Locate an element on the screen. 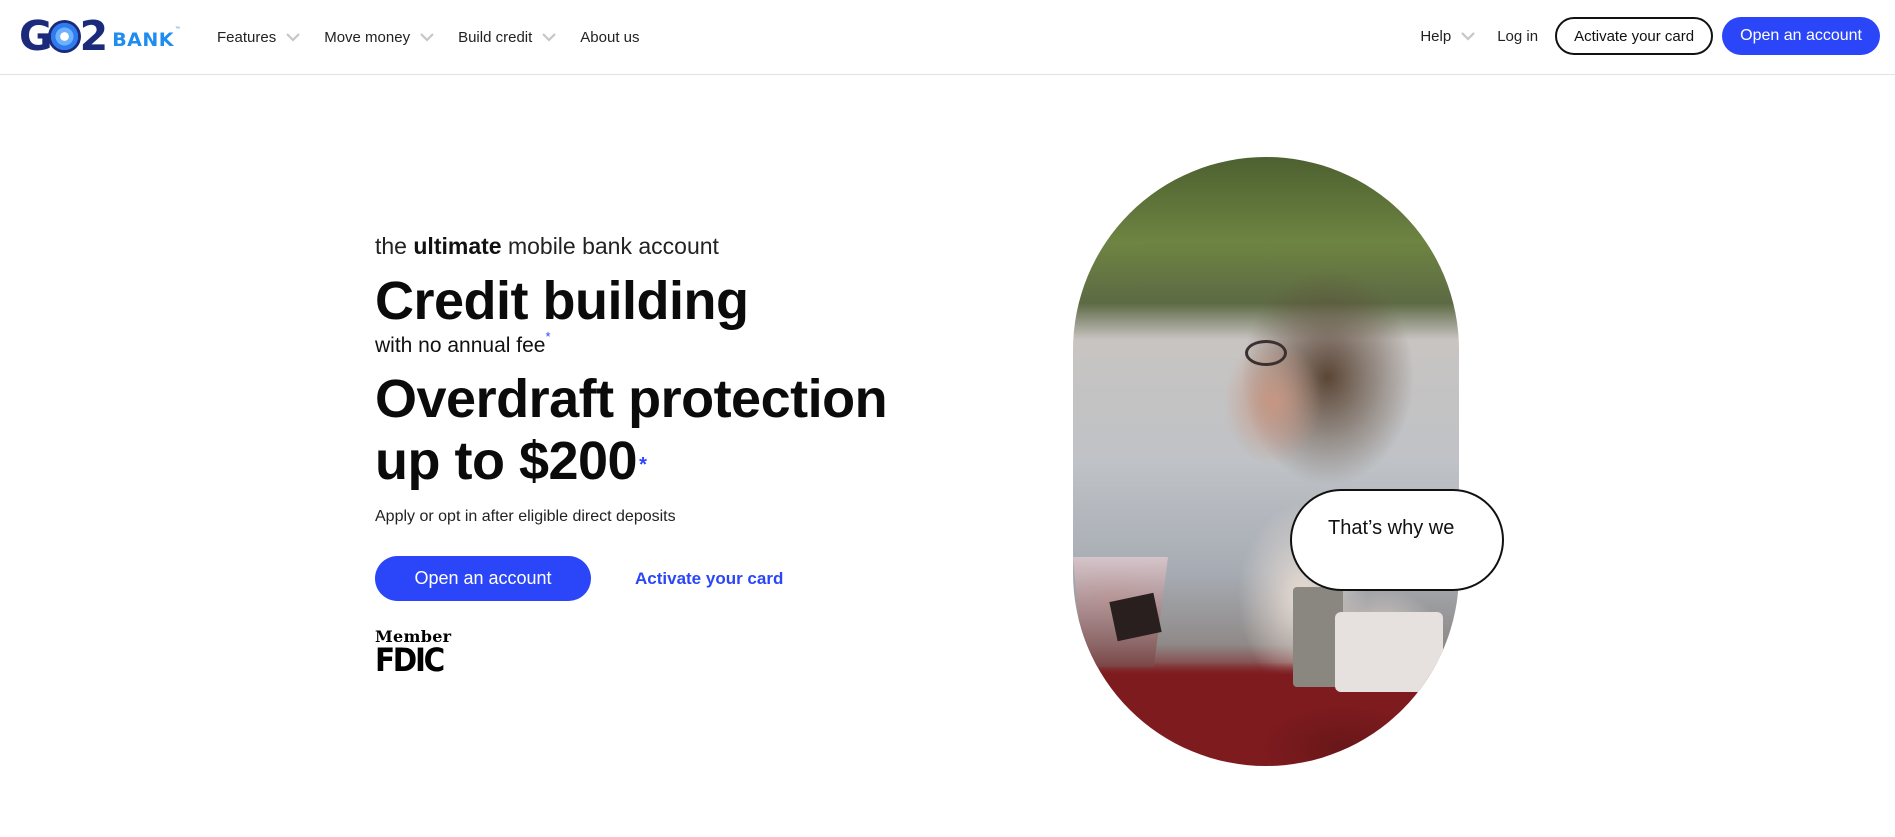  logo-trademark: ™ is located at coordinates (177, 29).